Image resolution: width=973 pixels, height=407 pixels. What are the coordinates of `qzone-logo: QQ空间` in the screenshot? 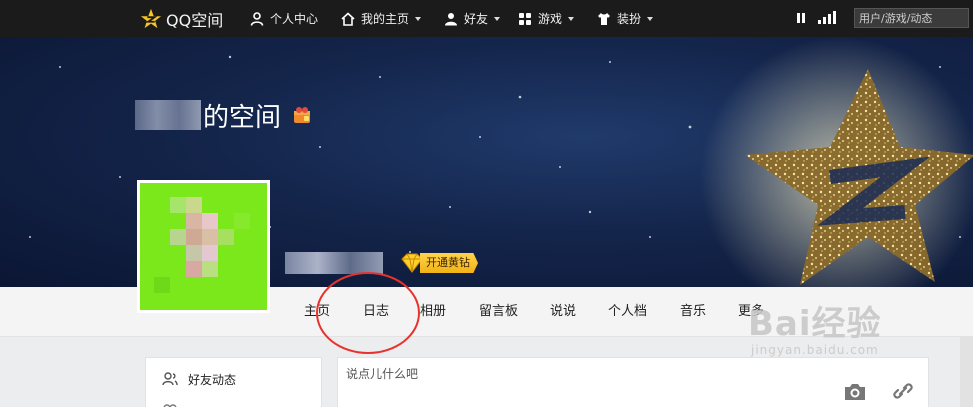 It's located at (181, 18).